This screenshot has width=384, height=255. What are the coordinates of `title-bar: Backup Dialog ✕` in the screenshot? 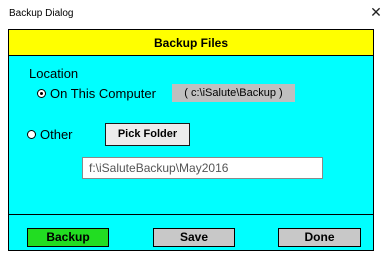 It's located at (192, 14).